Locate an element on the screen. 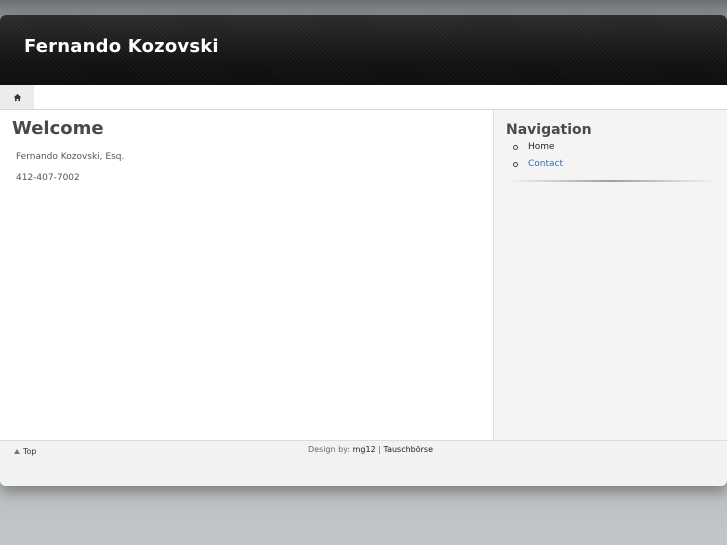  home-icon is located at coordinates (17, 97).